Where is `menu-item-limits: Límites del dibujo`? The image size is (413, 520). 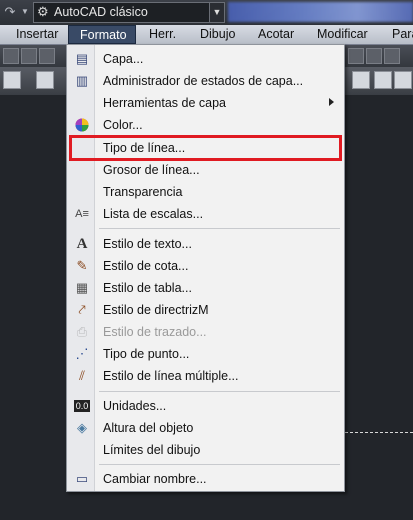 menu-item-limits: Límites del dibujo is located at coordinates (205, 450).